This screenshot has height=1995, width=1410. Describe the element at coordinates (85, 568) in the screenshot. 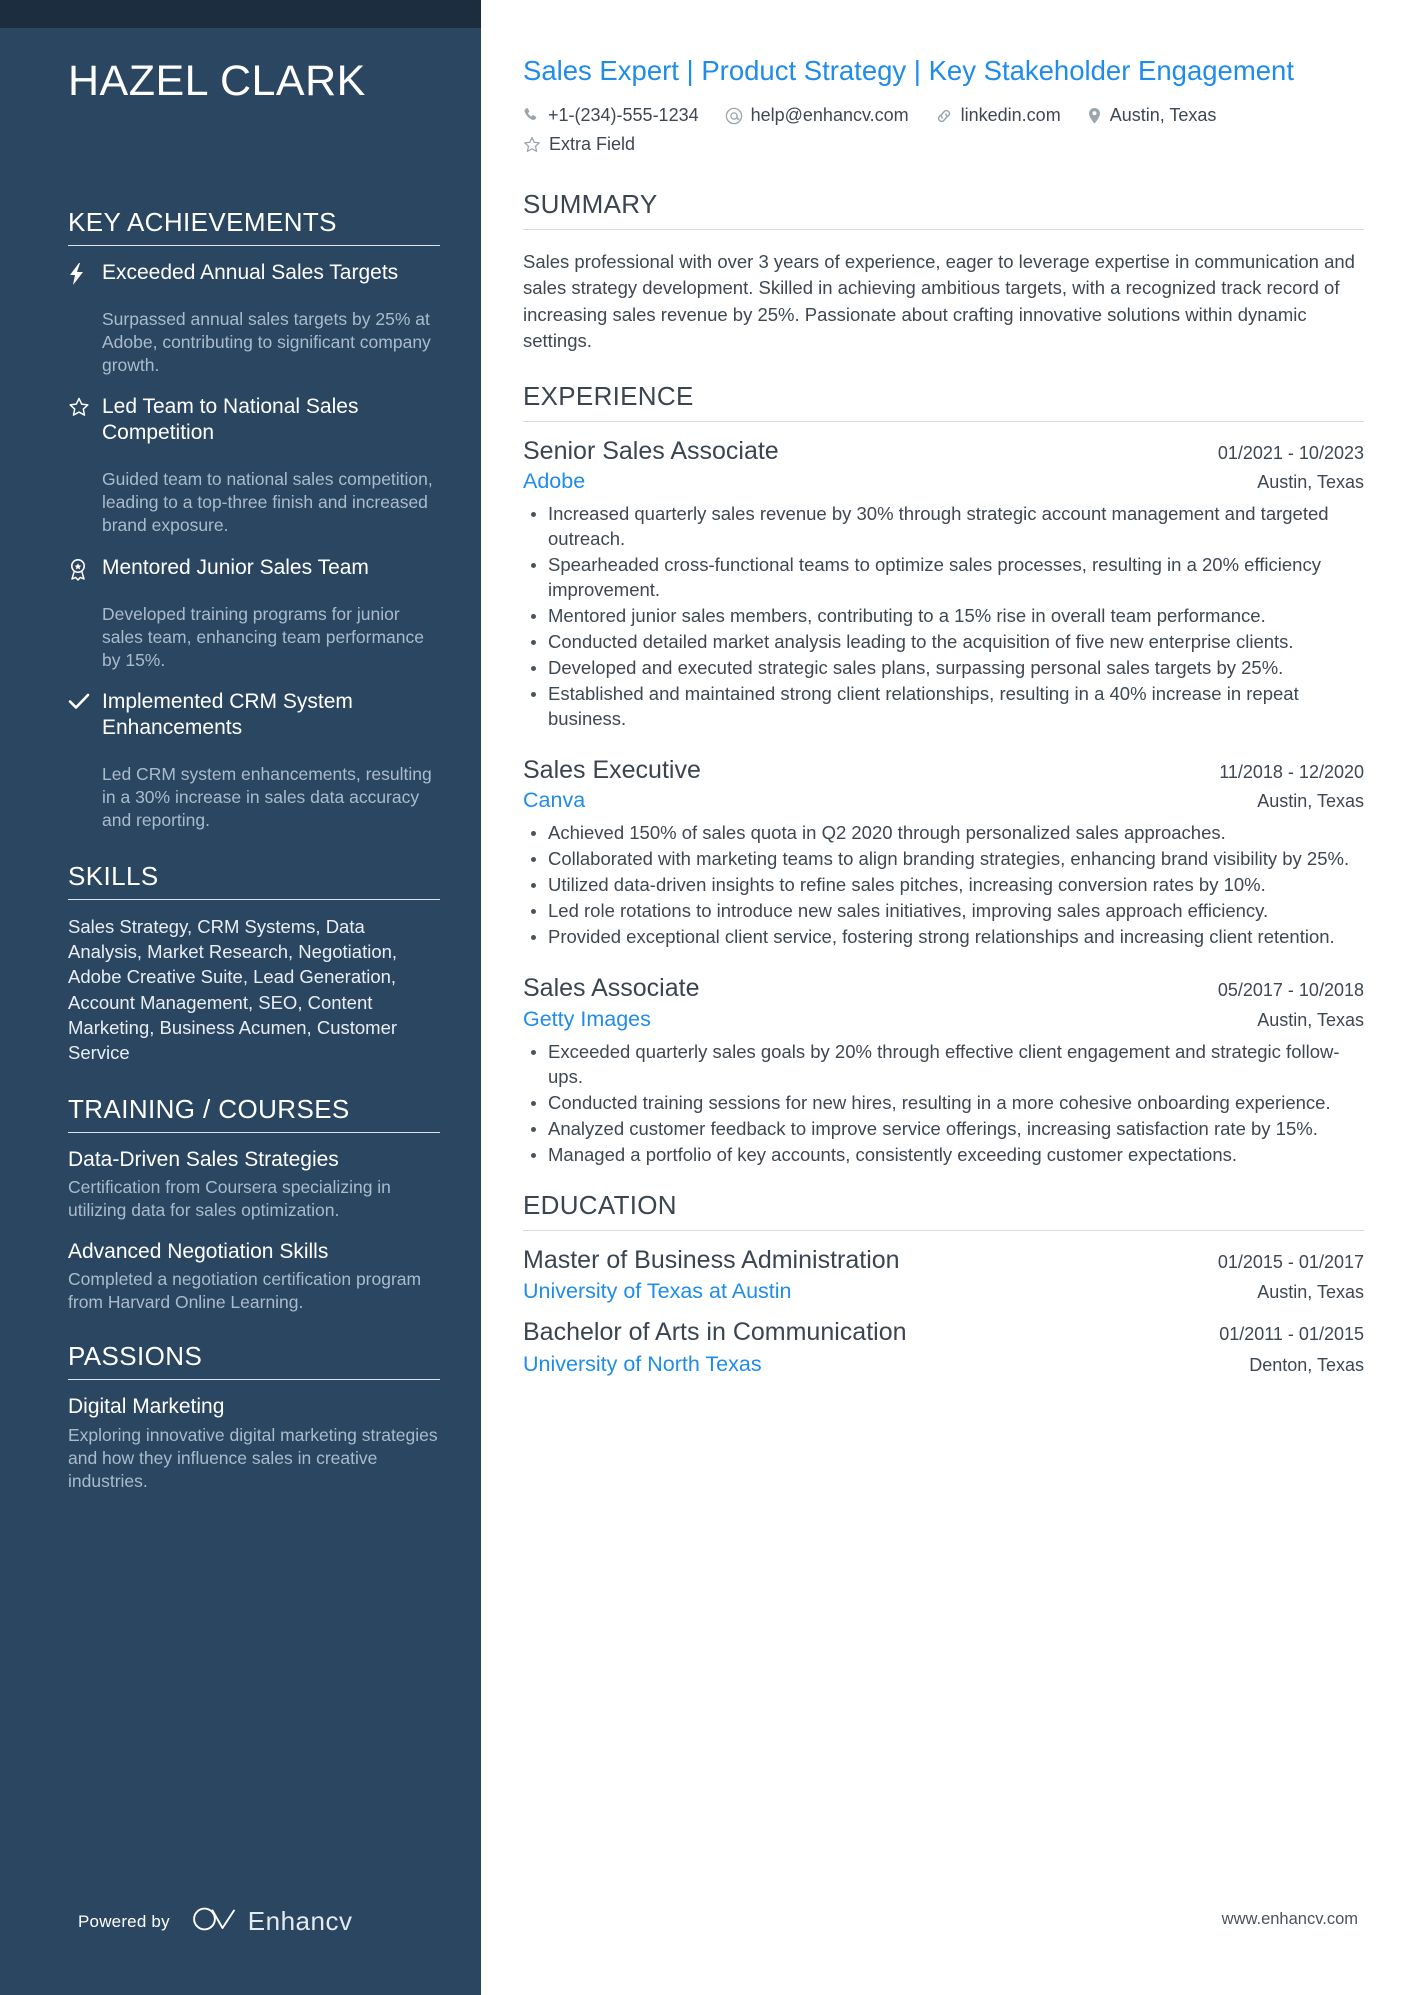

I see `award-ribbon-icon` at that location.